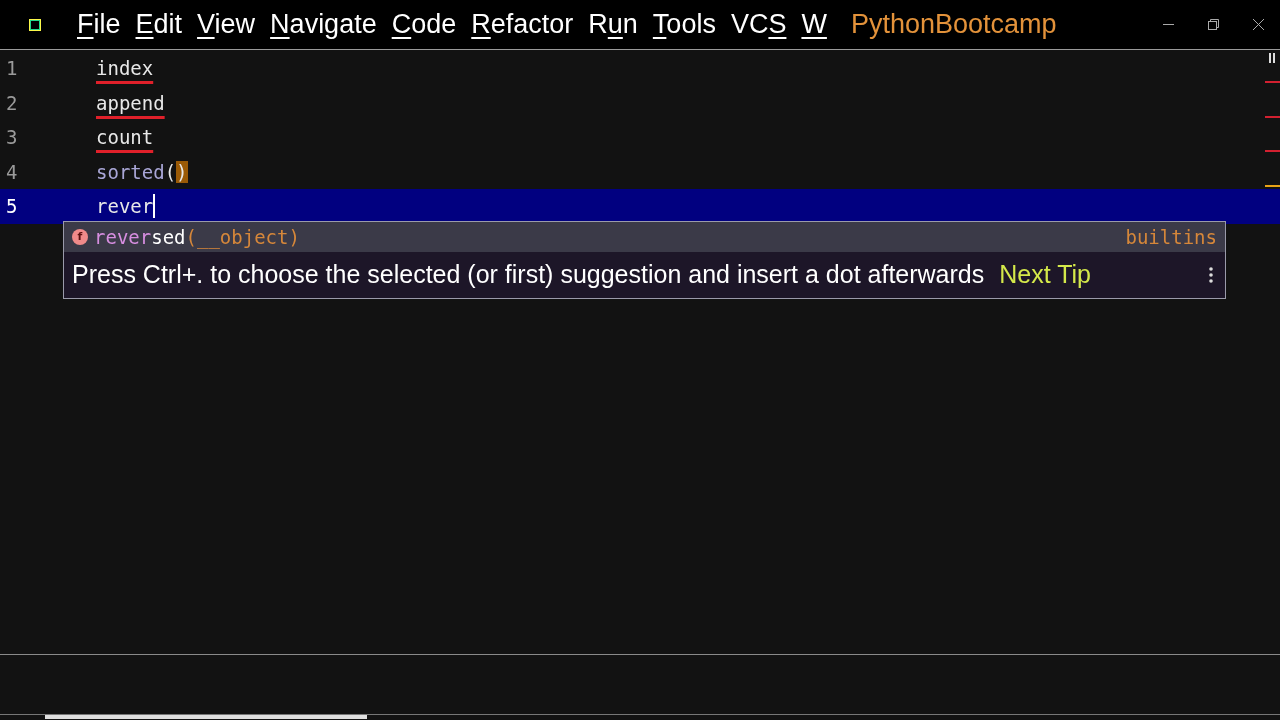  Describe the element at coordinates (1211, 275) in the screenshot. I see `more-options-icon` at that location.